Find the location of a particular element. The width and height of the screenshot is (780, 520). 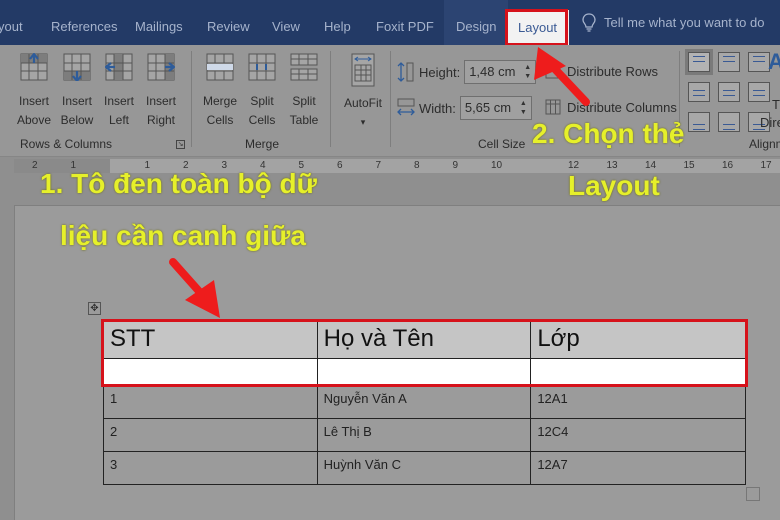

arrow-to-table-icon is located at coordinates (194, 288).